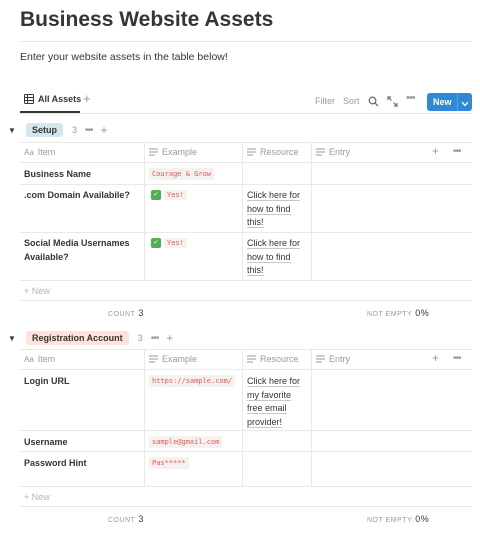 This screenshot has height=535, width=480. What do you see at coordinates (83, 175) in the screenshot?
I see `item-cell: Business Name` at bounding box center [83, 175].